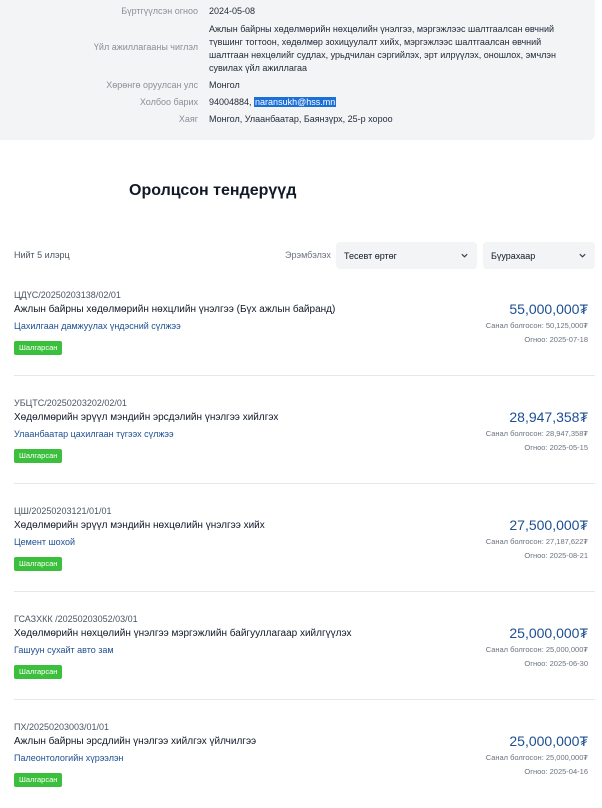 The height and width of the screenshot is (808, 602). I want to click on tender-code: ЦДҮС/20250203138/02/01, so click(67, 295).